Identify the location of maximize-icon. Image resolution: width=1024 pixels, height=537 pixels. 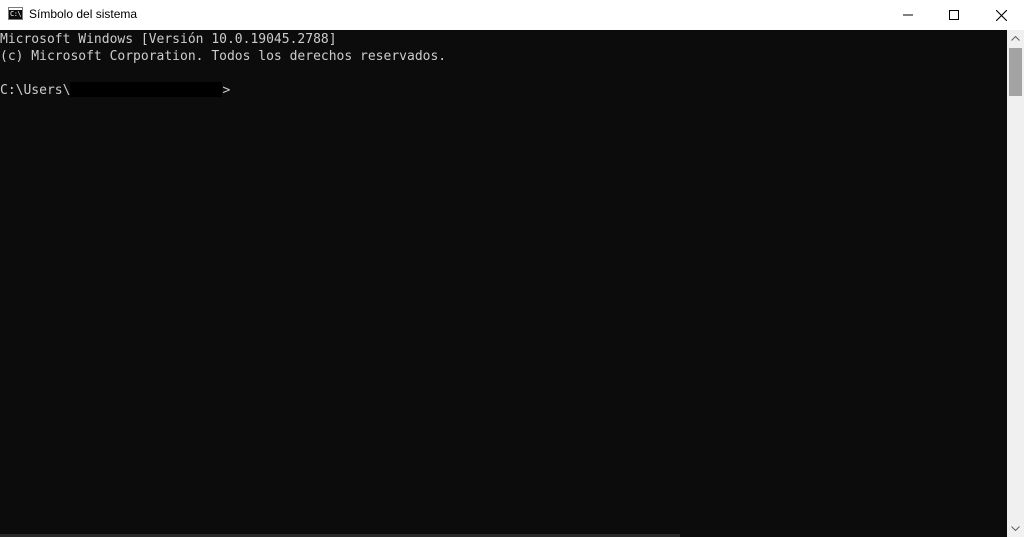
(954, 15).